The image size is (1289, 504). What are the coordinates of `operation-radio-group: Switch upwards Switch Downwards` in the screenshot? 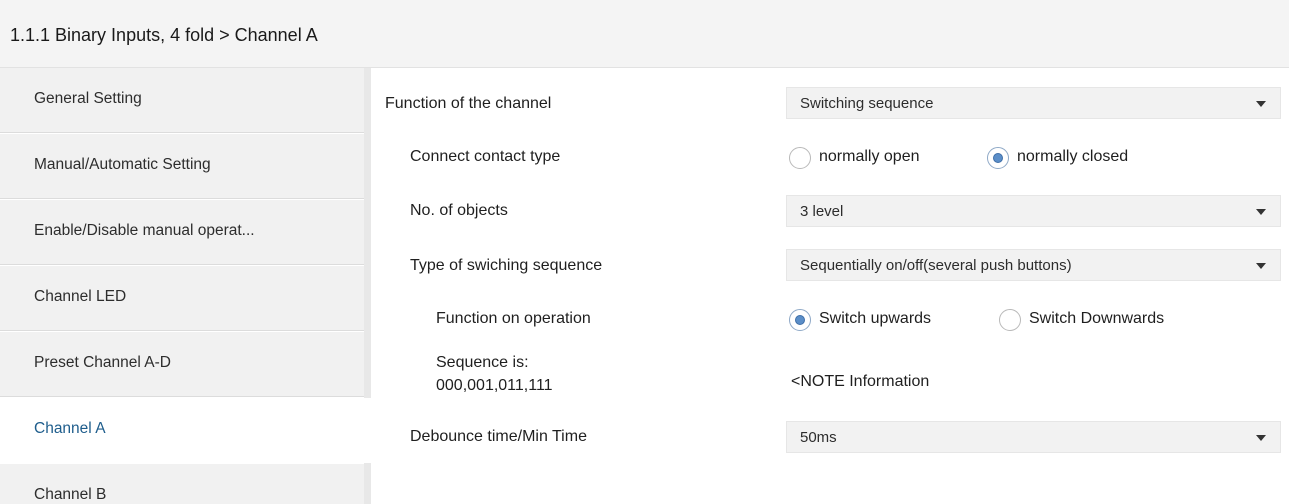 It's located at (1029, 320).